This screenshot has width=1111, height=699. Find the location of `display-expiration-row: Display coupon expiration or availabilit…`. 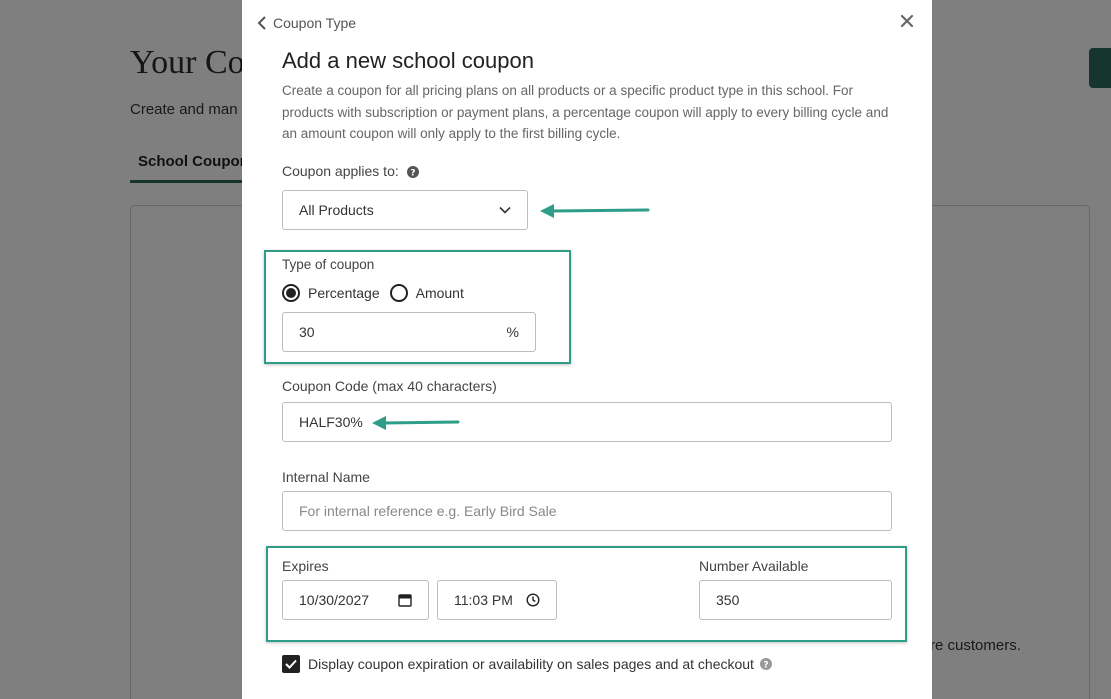

display-expiration-row: Display coupon expiration or availabilit… is located at coordinates (527, 664).